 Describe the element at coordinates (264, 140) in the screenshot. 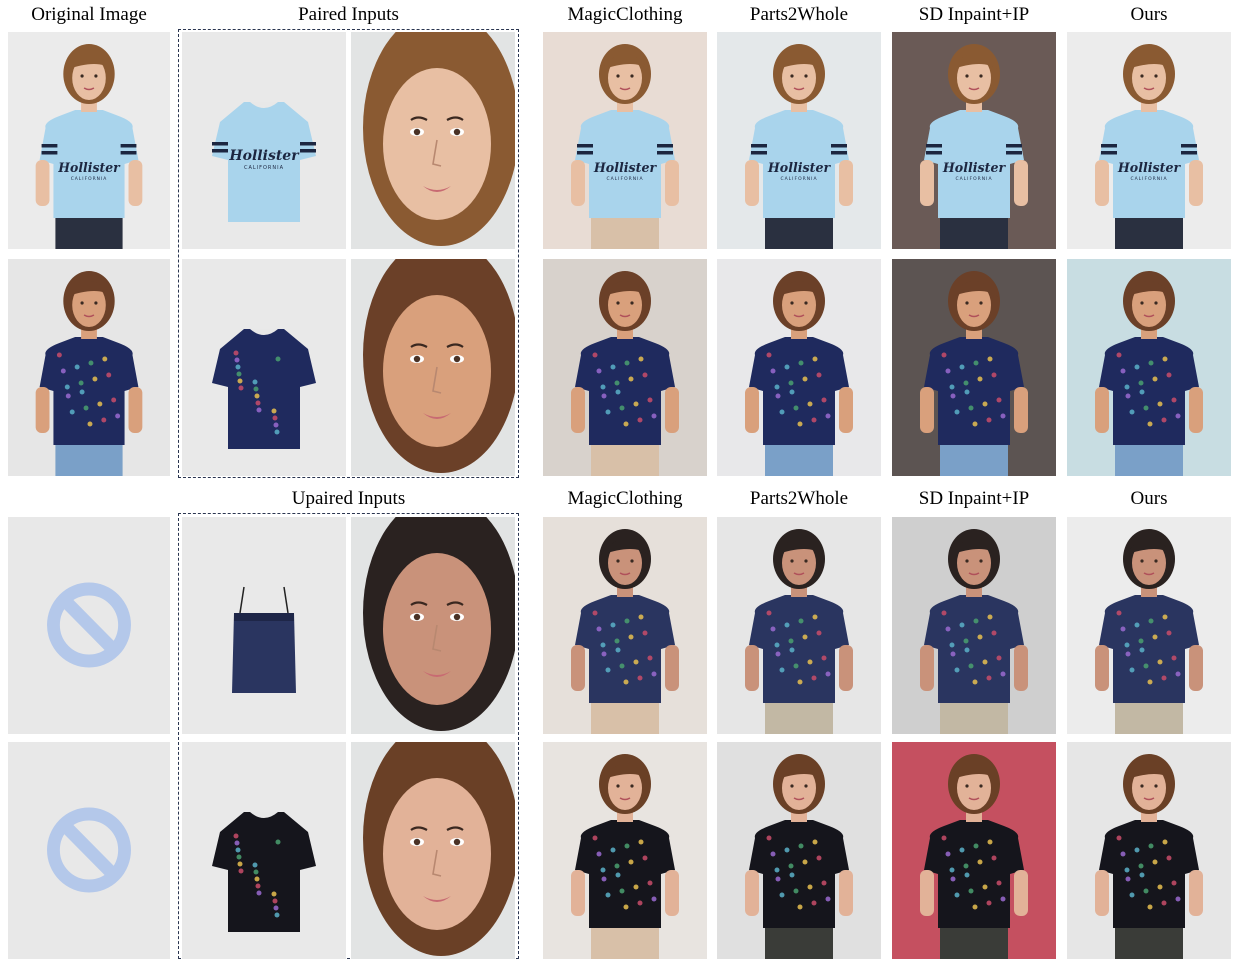

I see `garment-input-1: Hollister CALIFORNIA` at that location.